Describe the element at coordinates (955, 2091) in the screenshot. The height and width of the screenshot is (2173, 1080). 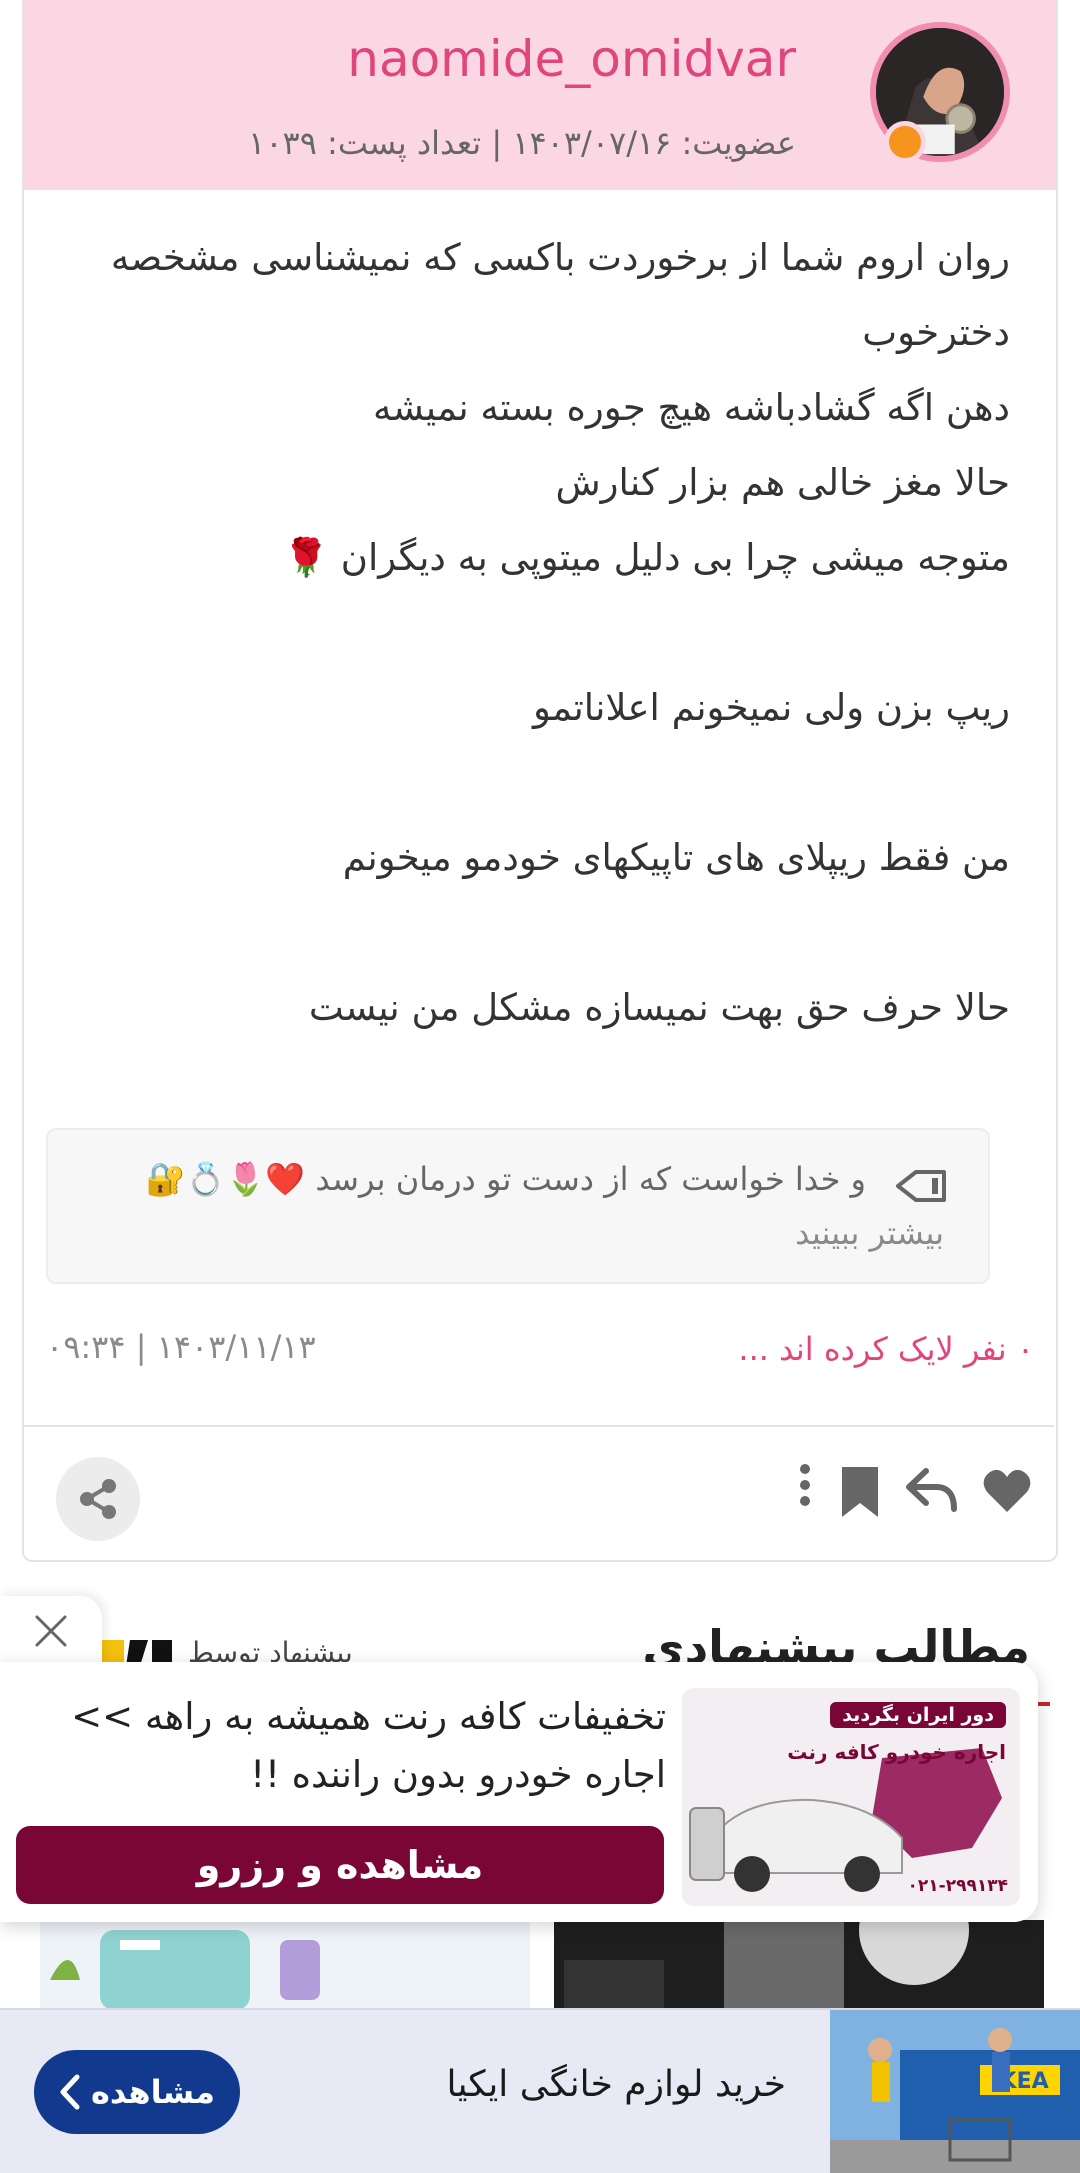
I see `banner-image: IKEA` at that location.